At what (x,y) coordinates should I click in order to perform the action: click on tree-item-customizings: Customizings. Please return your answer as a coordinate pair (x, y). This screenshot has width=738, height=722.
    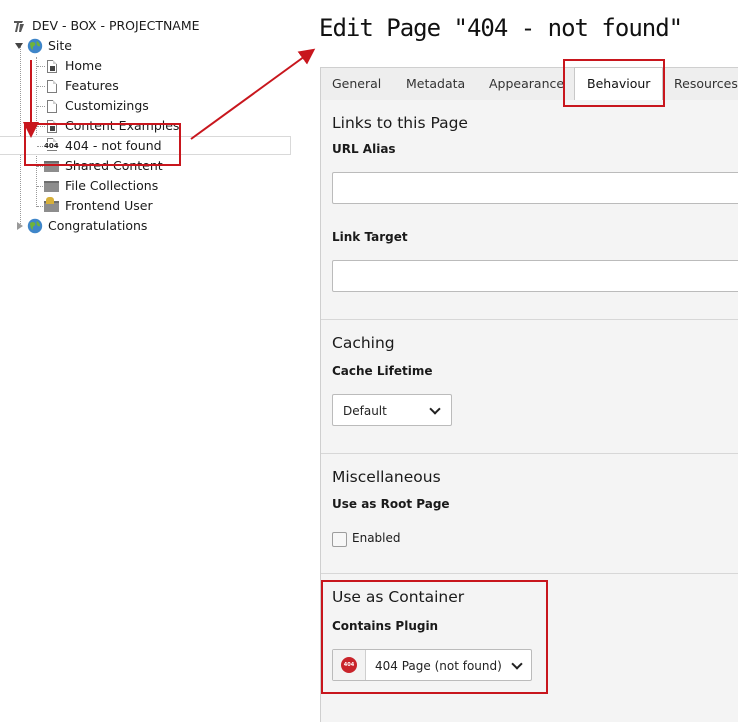
    Looking at the image, I should click on (145, 106).